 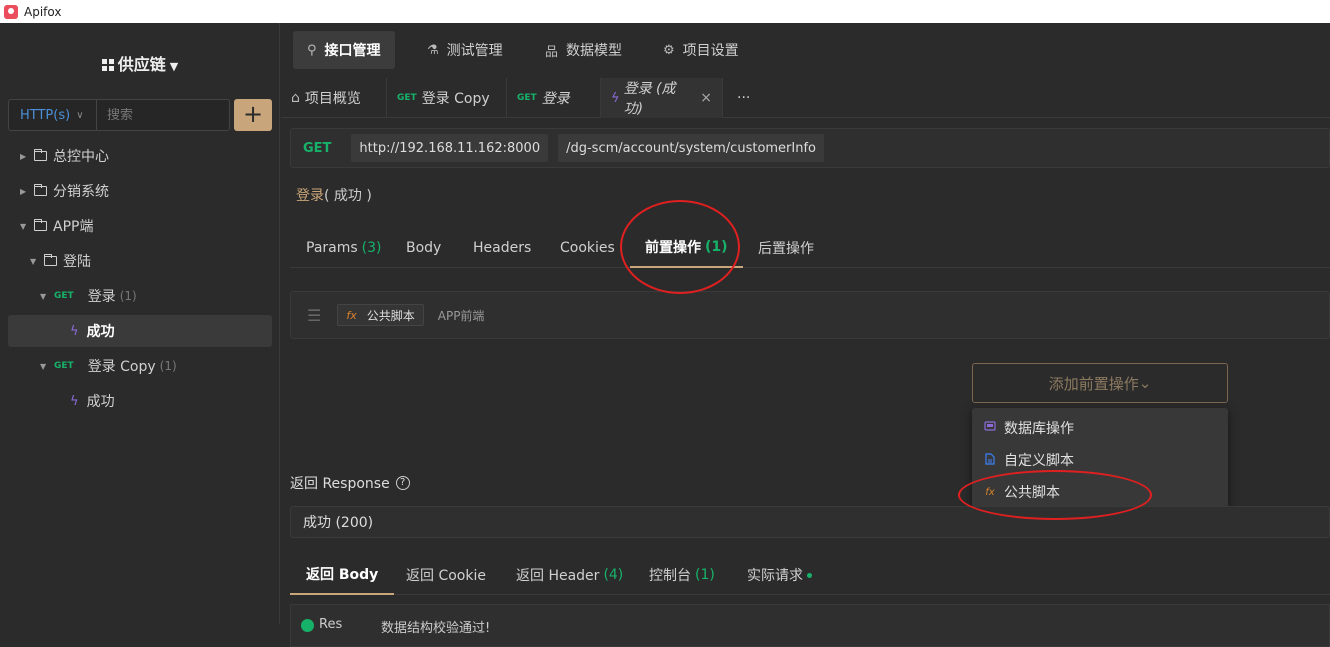 I want to click on menu-item-database: 数据库操作, so click(x=1029, y=428).